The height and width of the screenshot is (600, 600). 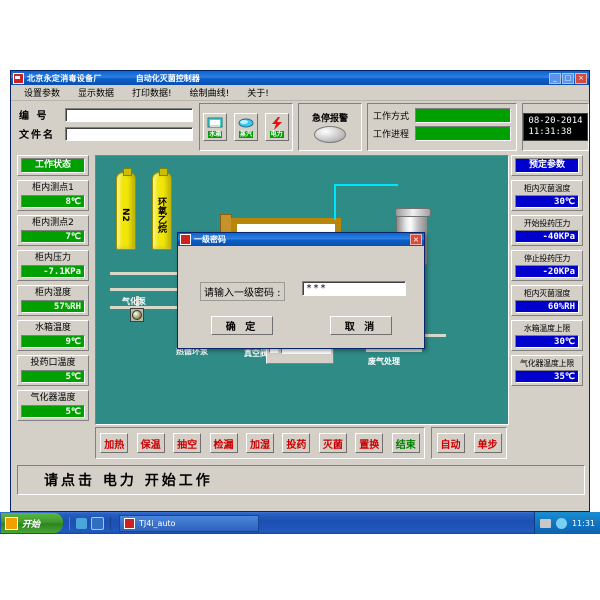 I want to click on dosing-port-temp-cell: 投药口温度 5℃, so click(x=53, y=370).